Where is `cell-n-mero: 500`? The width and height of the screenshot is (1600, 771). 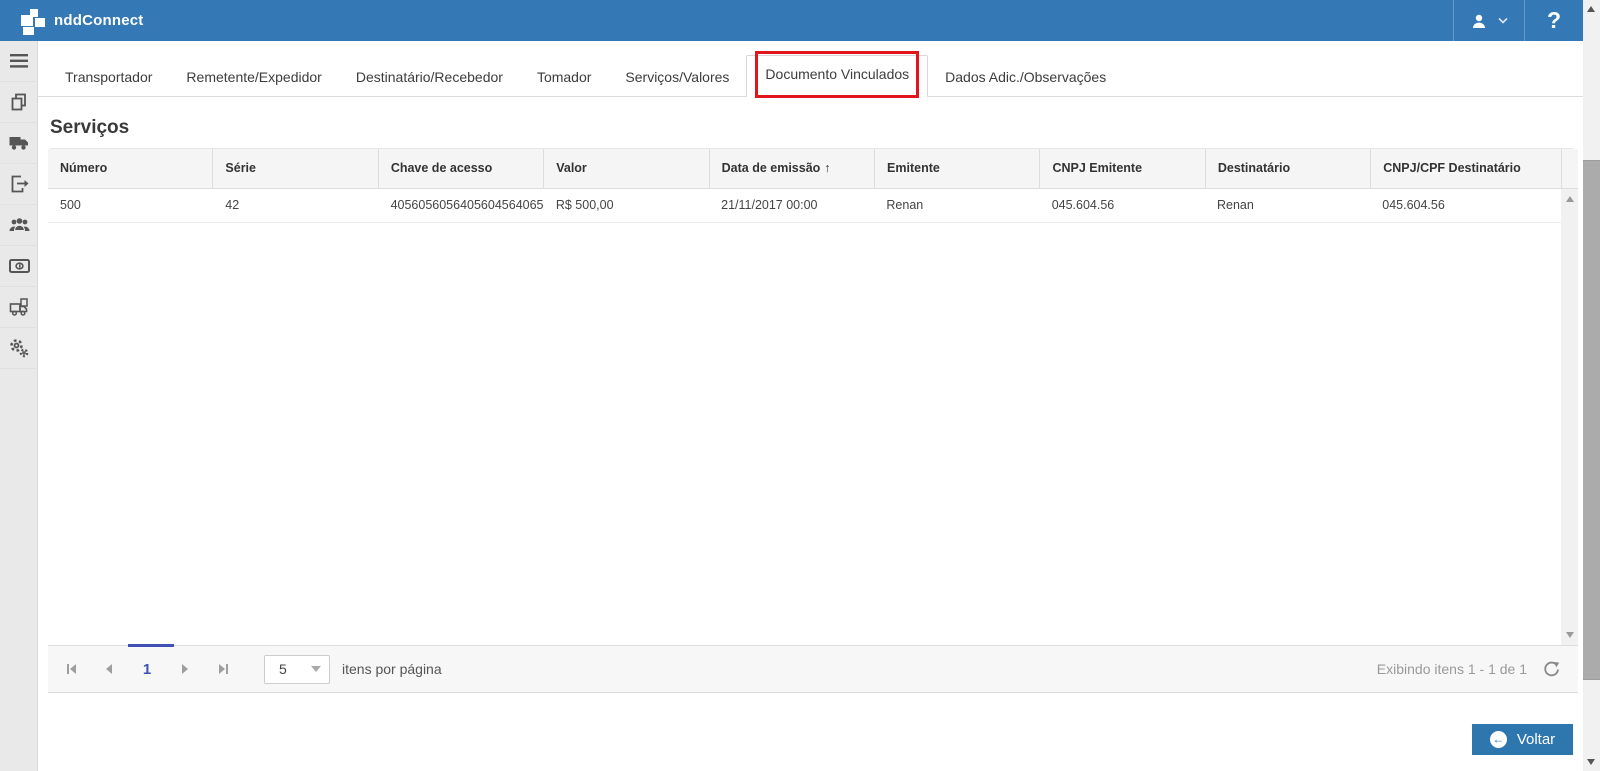 cell-n-mero: 500 is located at coordinates (70, 205).